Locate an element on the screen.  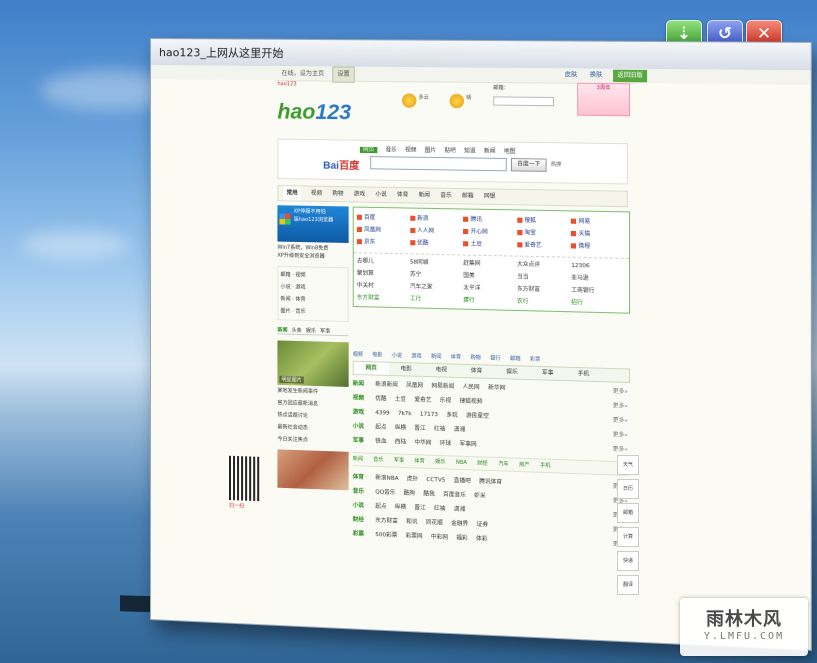
category-link: 视频 is located at coordinates (358, 355).